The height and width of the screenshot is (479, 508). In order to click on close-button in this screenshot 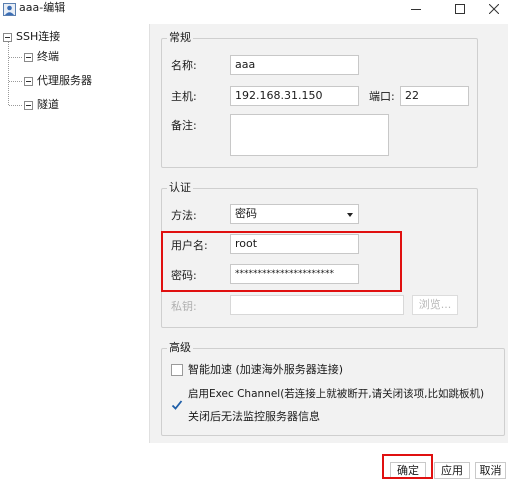, I will do `click(494, 9)`.